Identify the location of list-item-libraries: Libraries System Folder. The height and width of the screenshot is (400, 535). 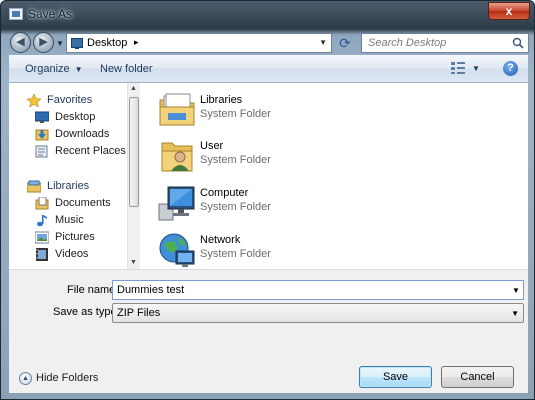
(256, 111).